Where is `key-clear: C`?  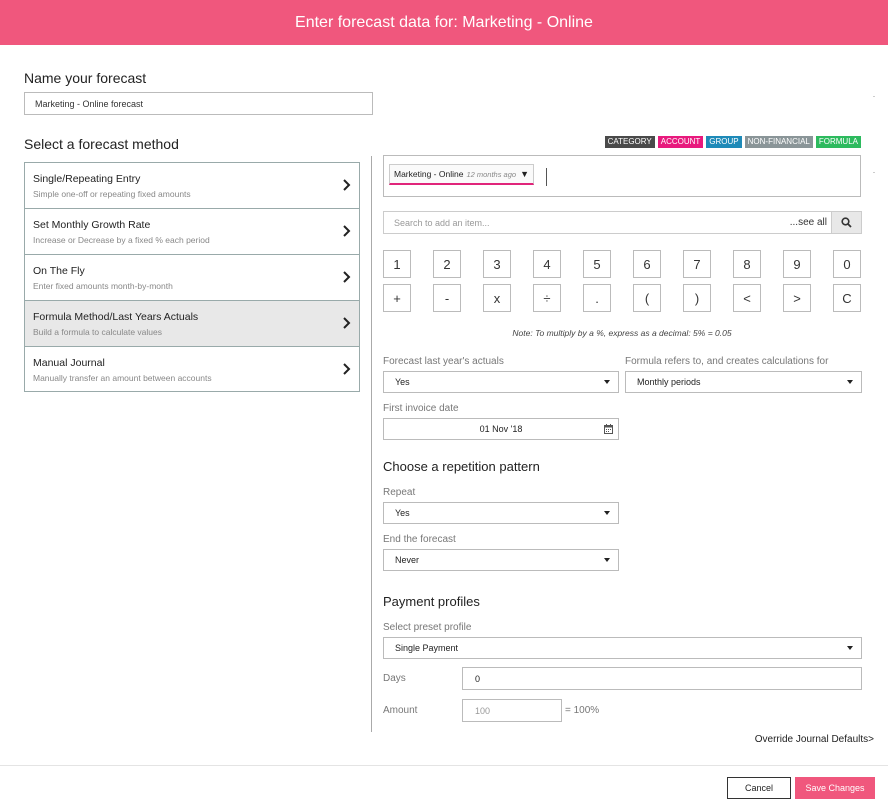 key-clear: C is located at coordinates (847, 298).